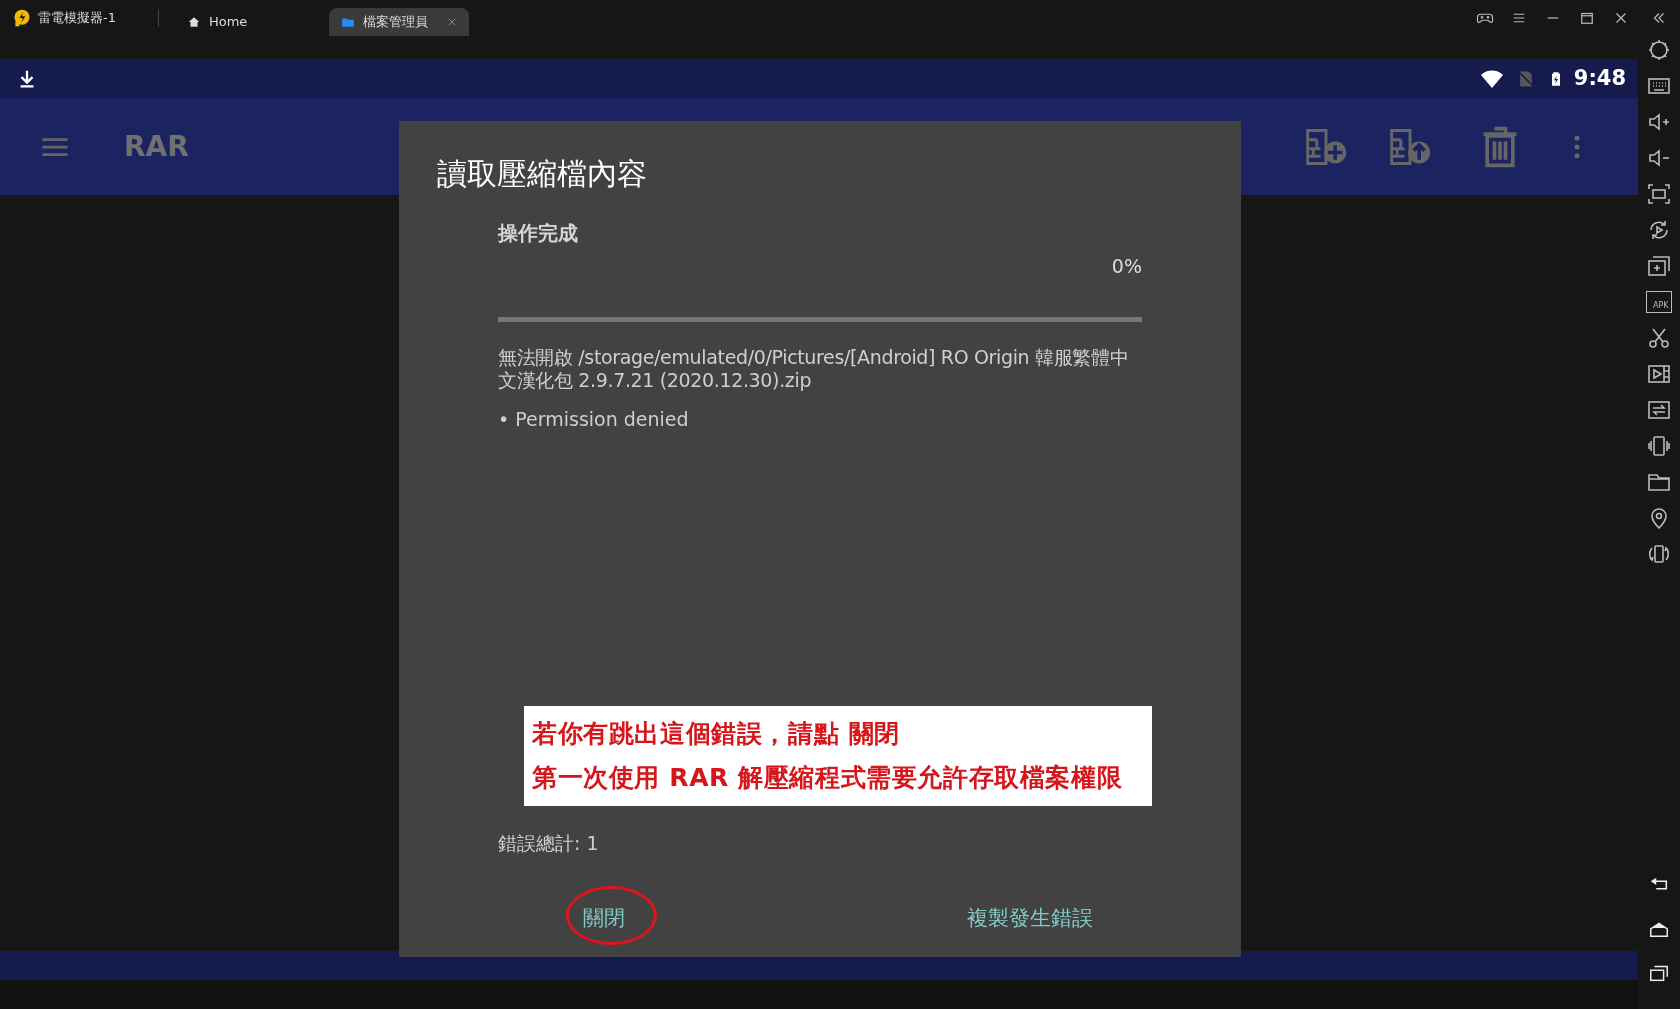  What do you see at coordinates (538, 233) in the screenshot?
I see `status-text: 操作完成` at bounding box center [538, 233].